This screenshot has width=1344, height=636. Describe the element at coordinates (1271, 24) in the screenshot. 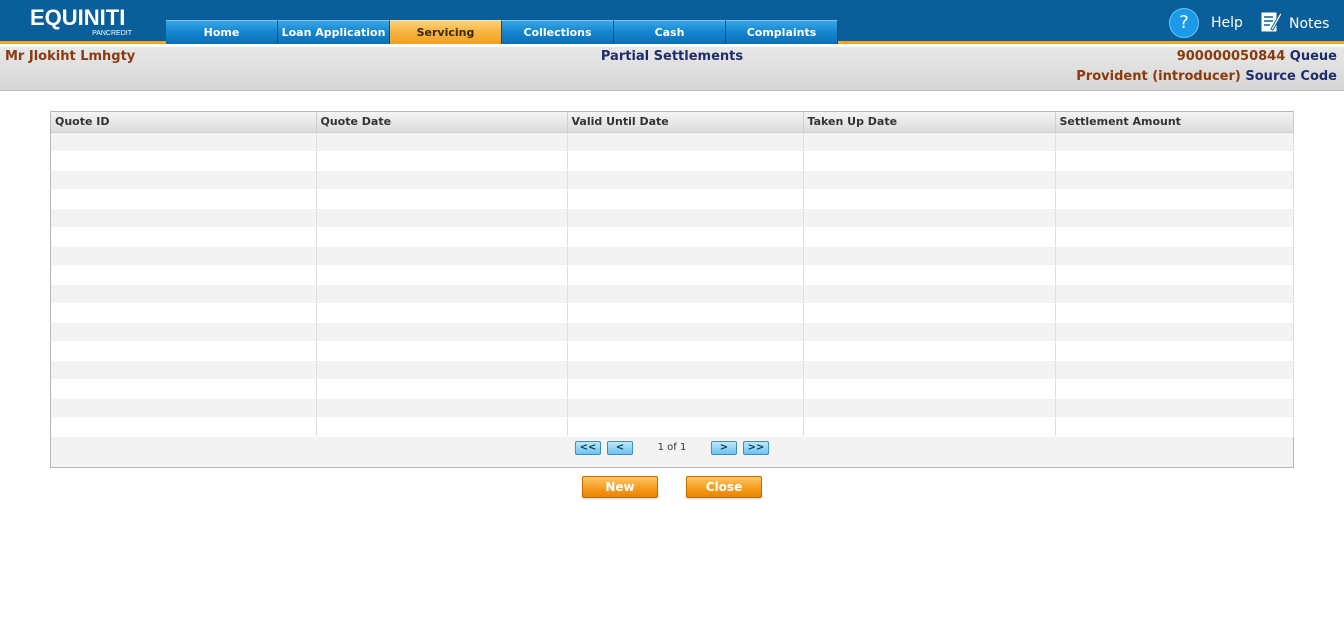

I see `notes-icon` at that location.